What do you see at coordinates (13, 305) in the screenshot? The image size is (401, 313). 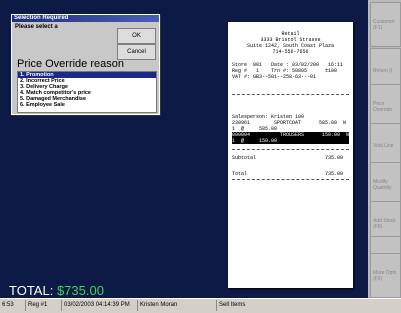 I see `status-time: 6:53` at bounding box center [13, 305].